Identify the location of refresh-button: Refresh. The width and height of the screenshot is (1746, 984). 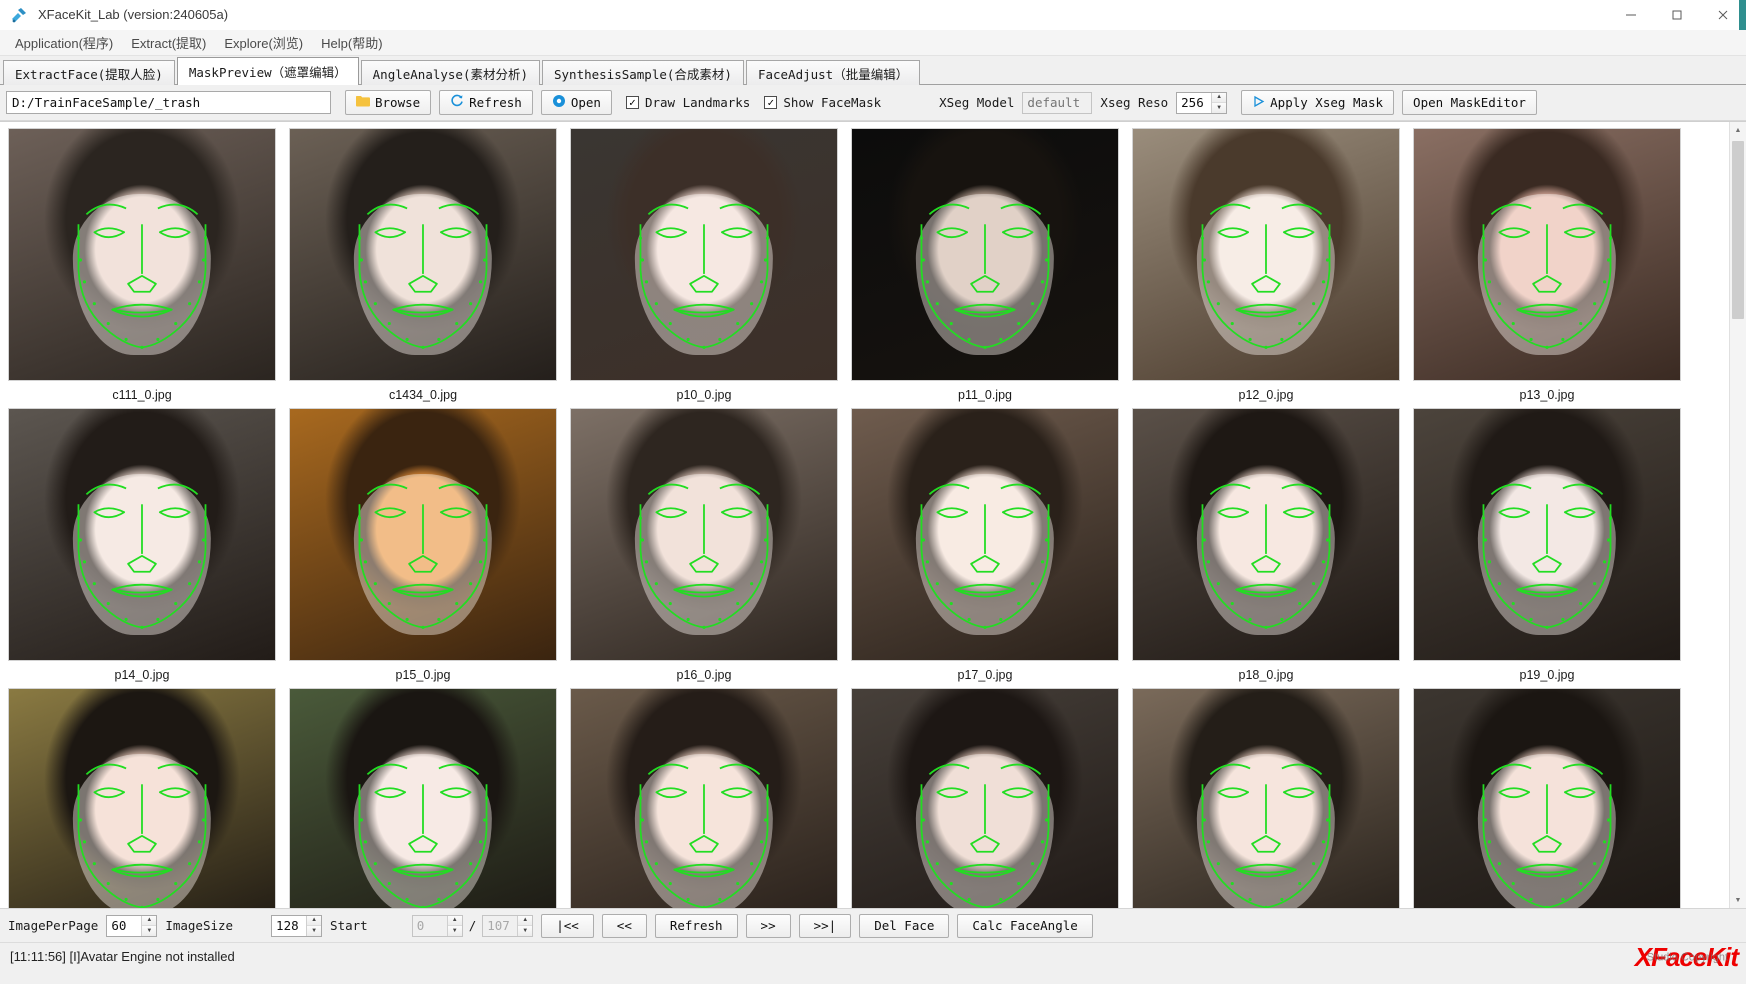
(486, 102).